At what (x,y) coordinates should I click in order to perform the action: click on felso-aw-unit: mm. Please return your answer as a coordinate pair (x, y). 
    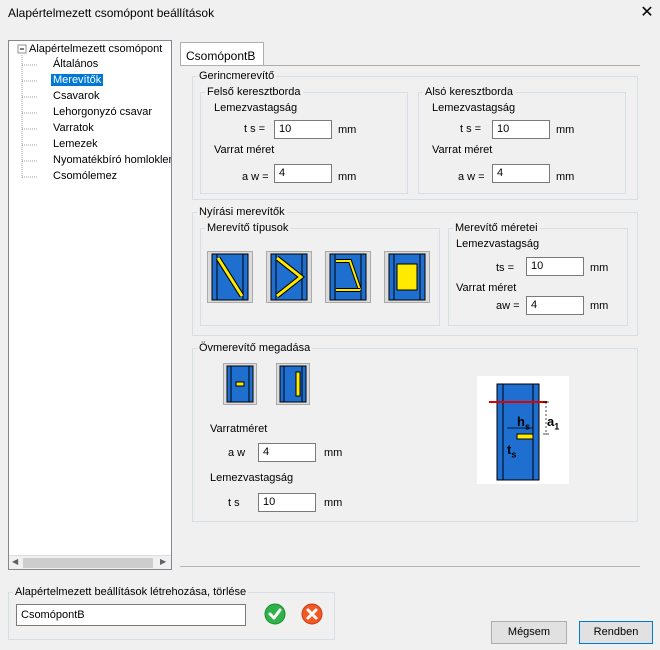
    Looking at the image, I should click on (347, 177).